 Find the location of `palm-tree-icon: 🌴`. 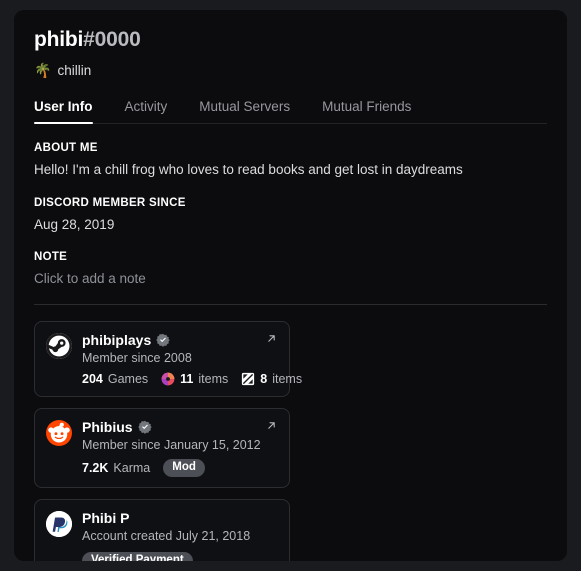

palm-tree-icon: 🌴 is located at coordinates (43, 70).